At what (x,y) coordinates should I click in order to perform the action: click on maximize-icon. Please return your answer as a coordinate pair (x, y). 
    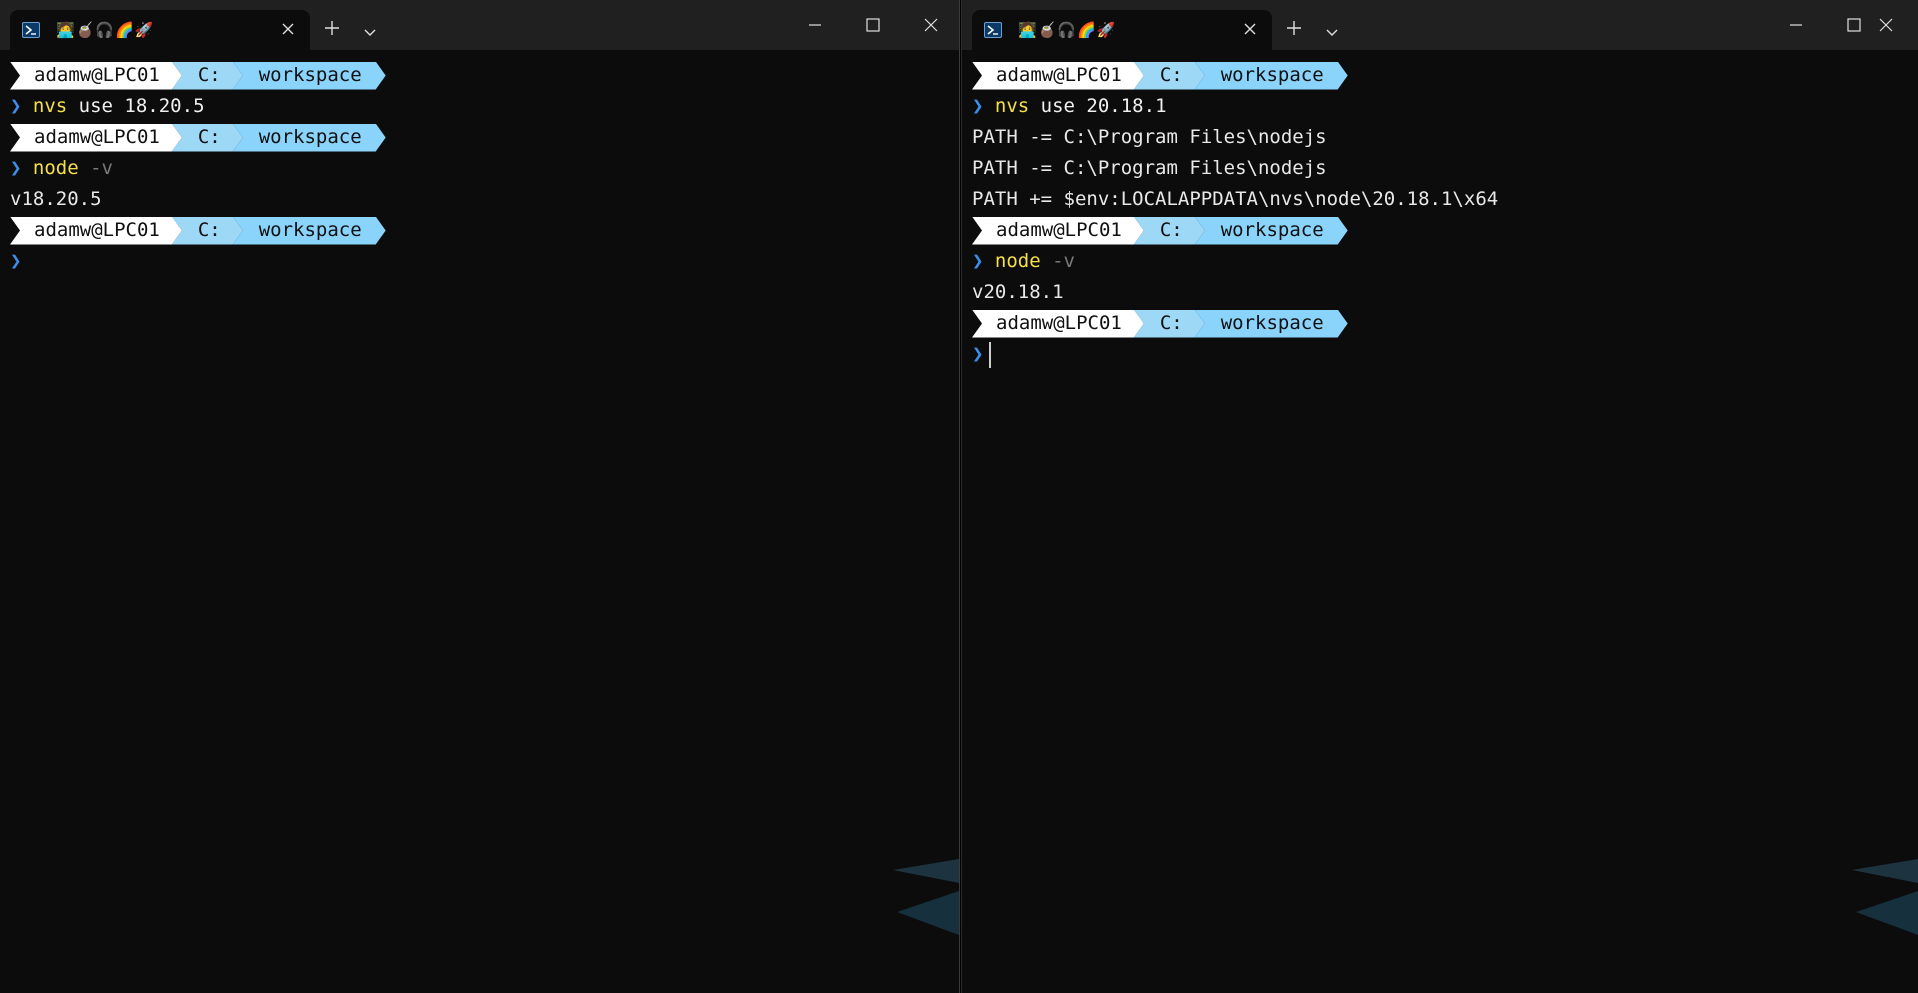
    Looking at the image, I should click on (873, 25).